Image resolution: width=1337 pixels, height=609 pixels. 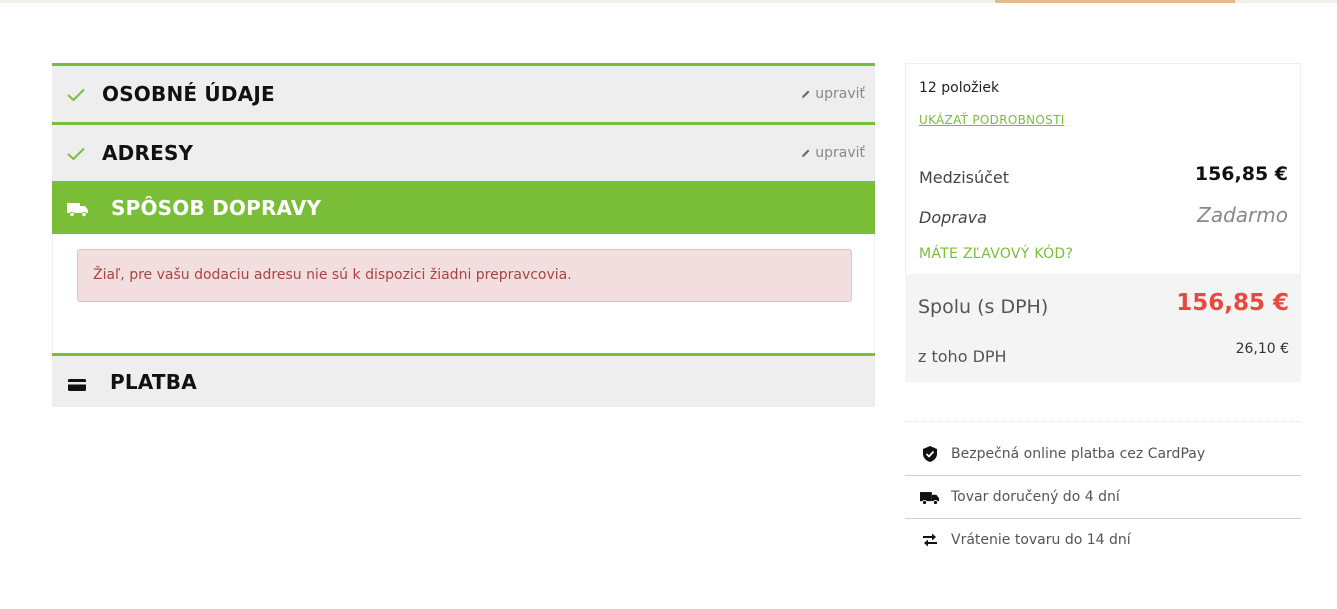 What do you see at coordinates (1103, 421) in the screenshot?
I see `divider` at bounding box center [1103, 421].